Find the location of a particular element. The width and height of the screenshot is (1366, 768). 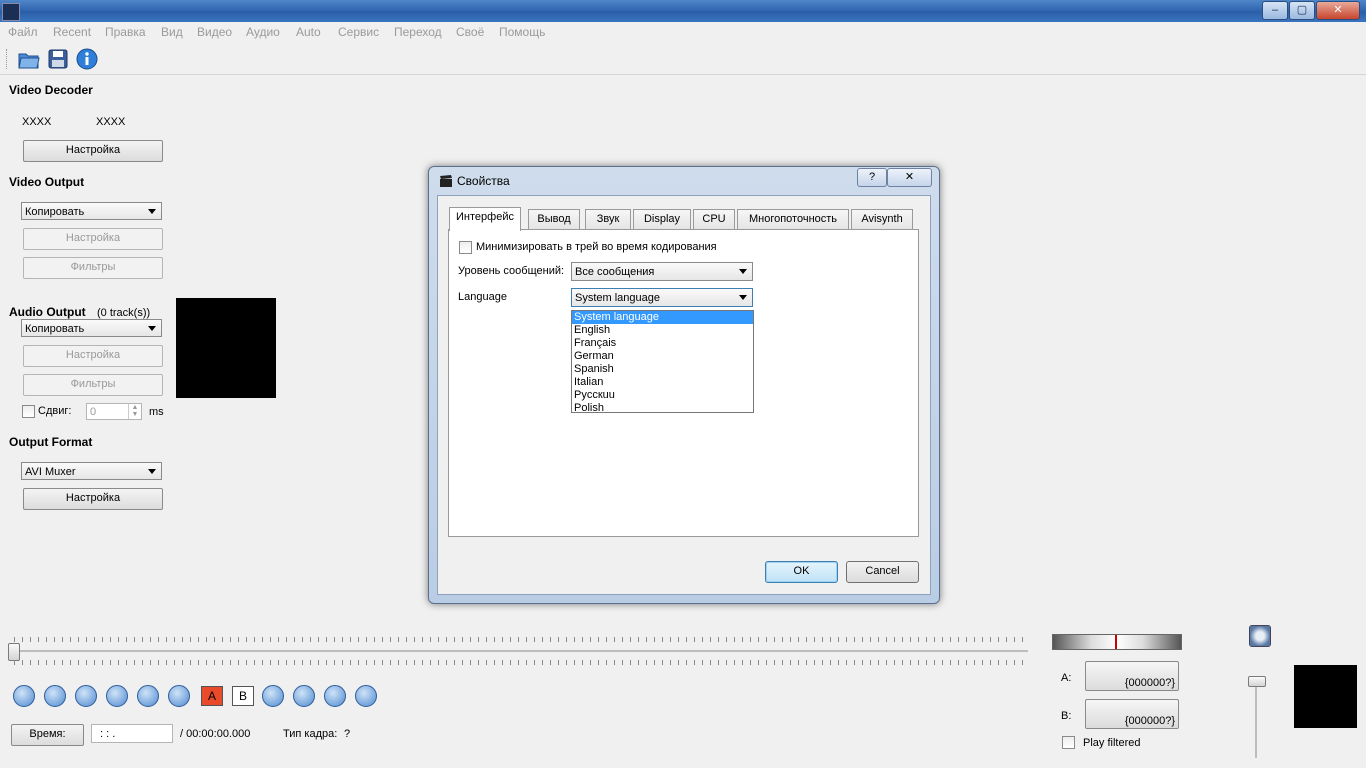

clapperboard-icon is located at coordinates (446, 181).